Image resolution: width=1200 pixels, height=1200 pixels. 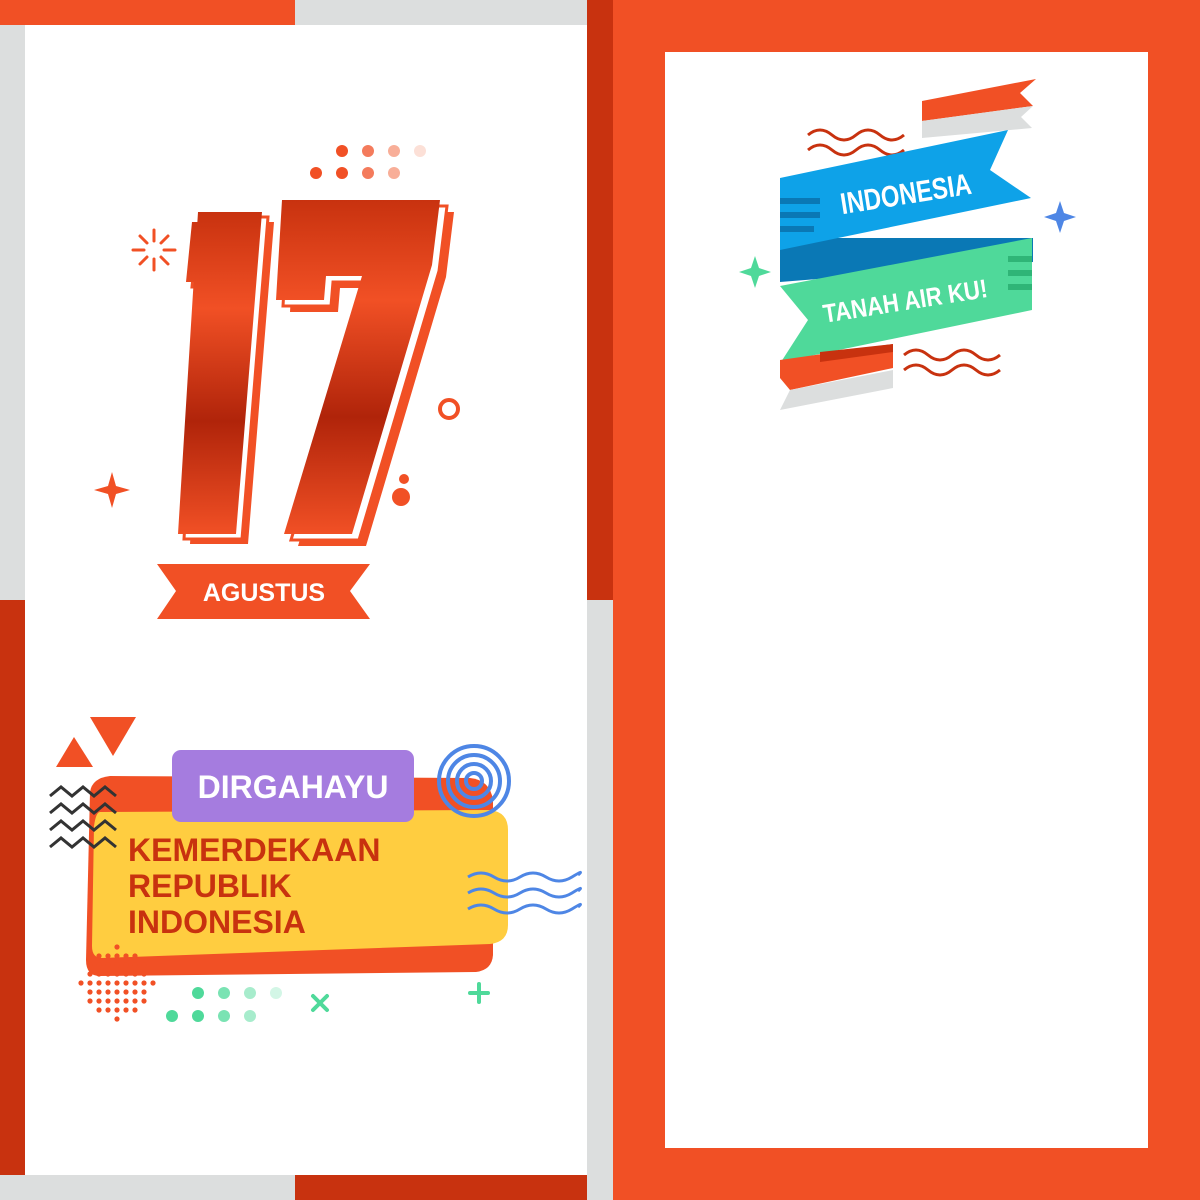 I want to click on wave-decoration-top, so click(x=856, y=142).